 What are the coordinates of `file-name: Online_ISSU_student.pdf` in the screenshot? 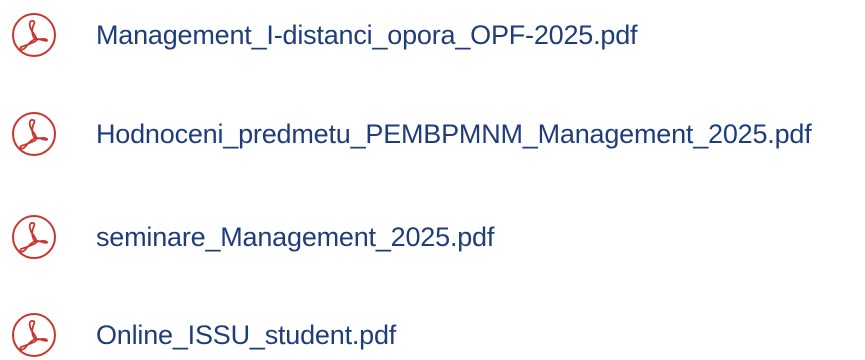 It's located at (246, 335).